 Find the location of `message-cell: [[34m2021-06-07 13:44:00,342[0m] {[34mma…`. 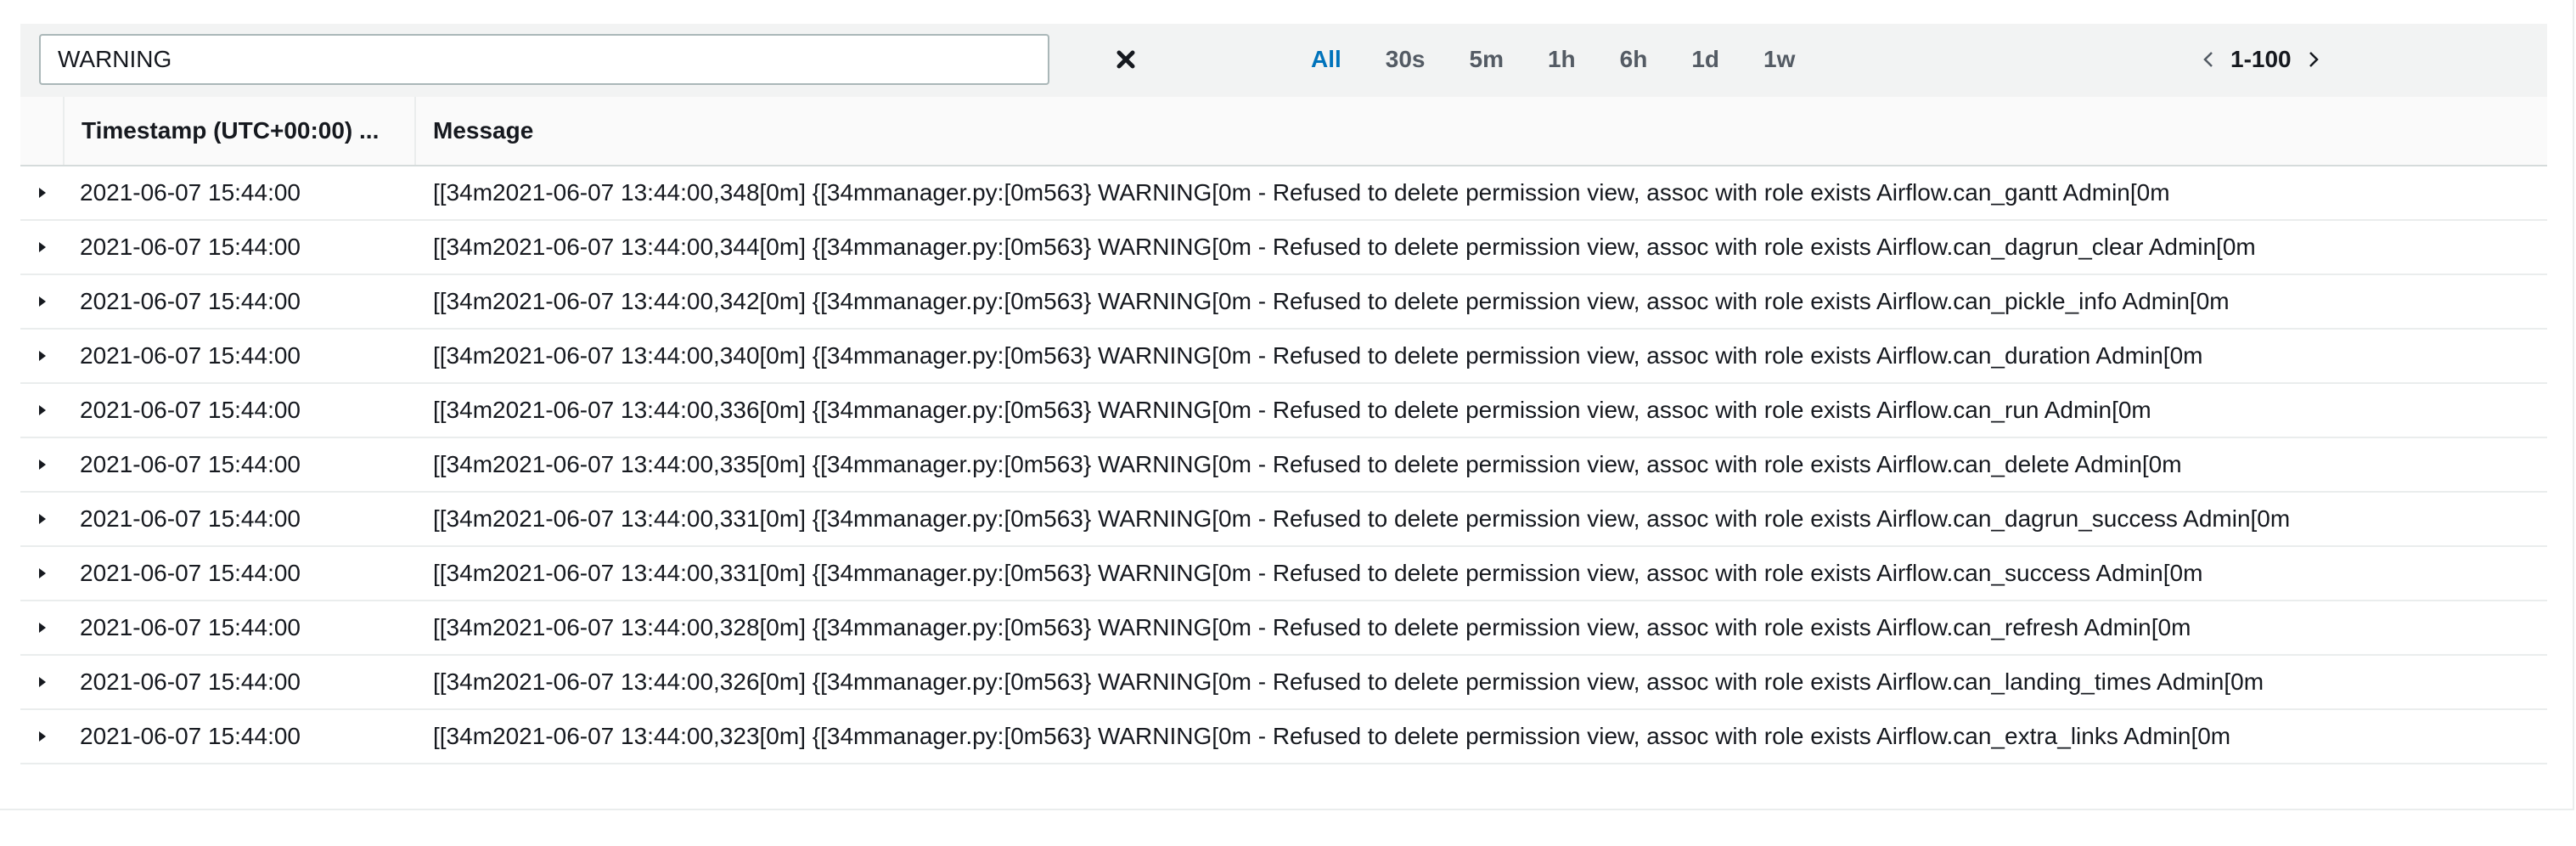

message-cell: [[34m2021-06-07 13:44:00,342[0m] {[34mma… is located at coordinates (1331, 301).